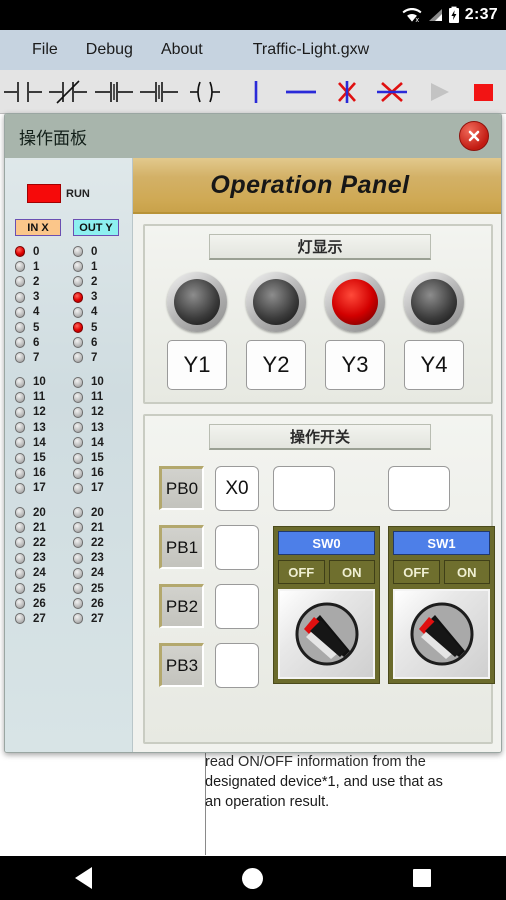 This screenshot has height=900, width=506. I want to click on device-field: X0, so click(237, 488).